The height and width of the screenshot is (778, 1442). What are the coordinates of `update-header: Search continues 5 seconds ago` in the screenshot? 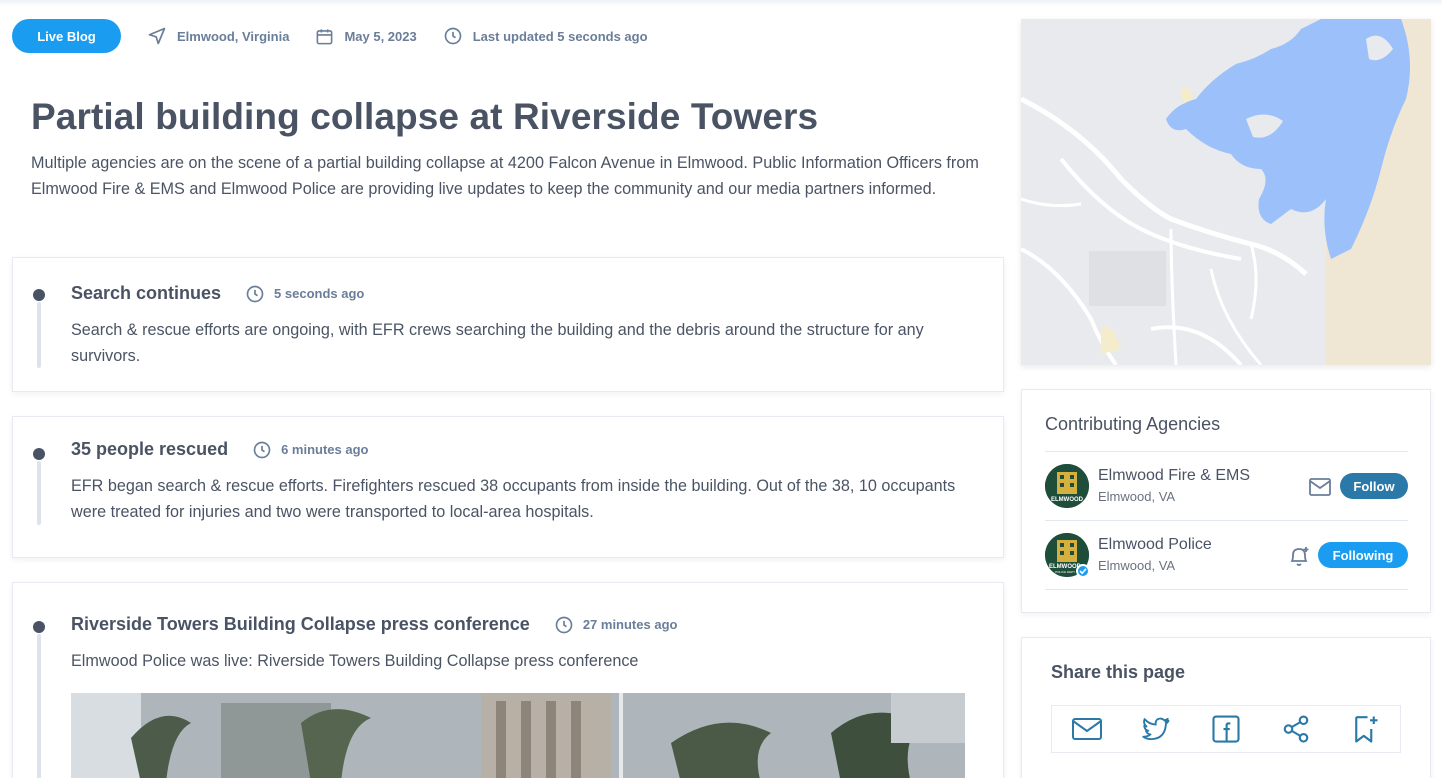 It's located at (217, 293).